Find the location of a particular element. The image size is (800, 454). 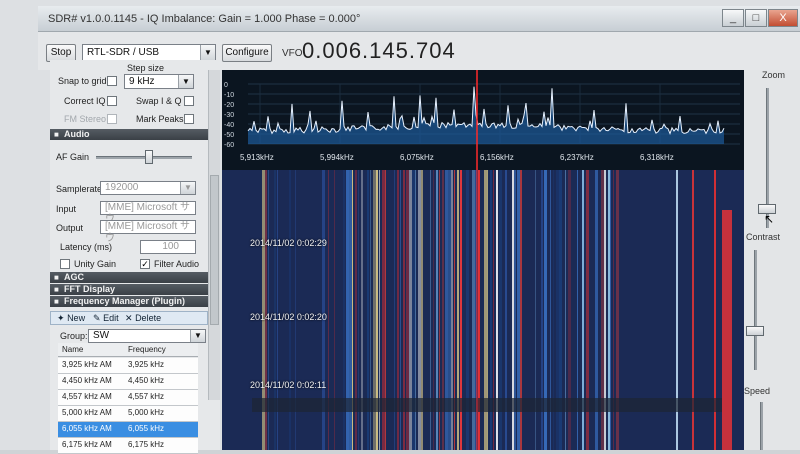

latency-value: 100 is located at coordinates (170, 246).